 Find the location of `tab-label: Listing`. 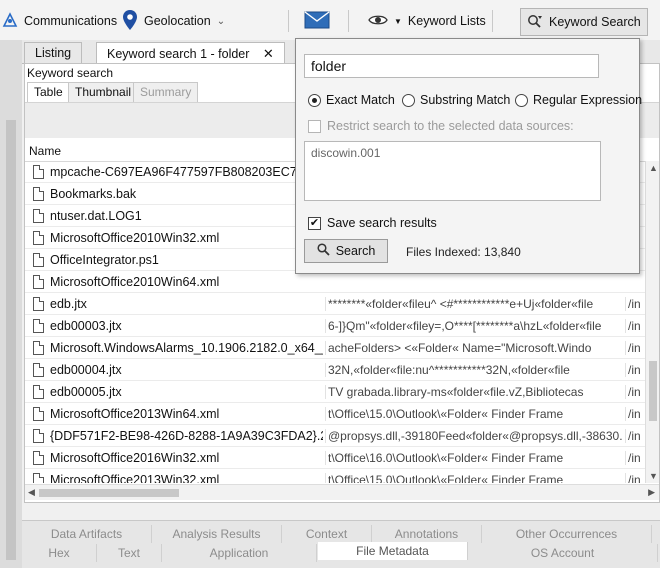

tab-label: Listing is located at coordinates (53, 53).